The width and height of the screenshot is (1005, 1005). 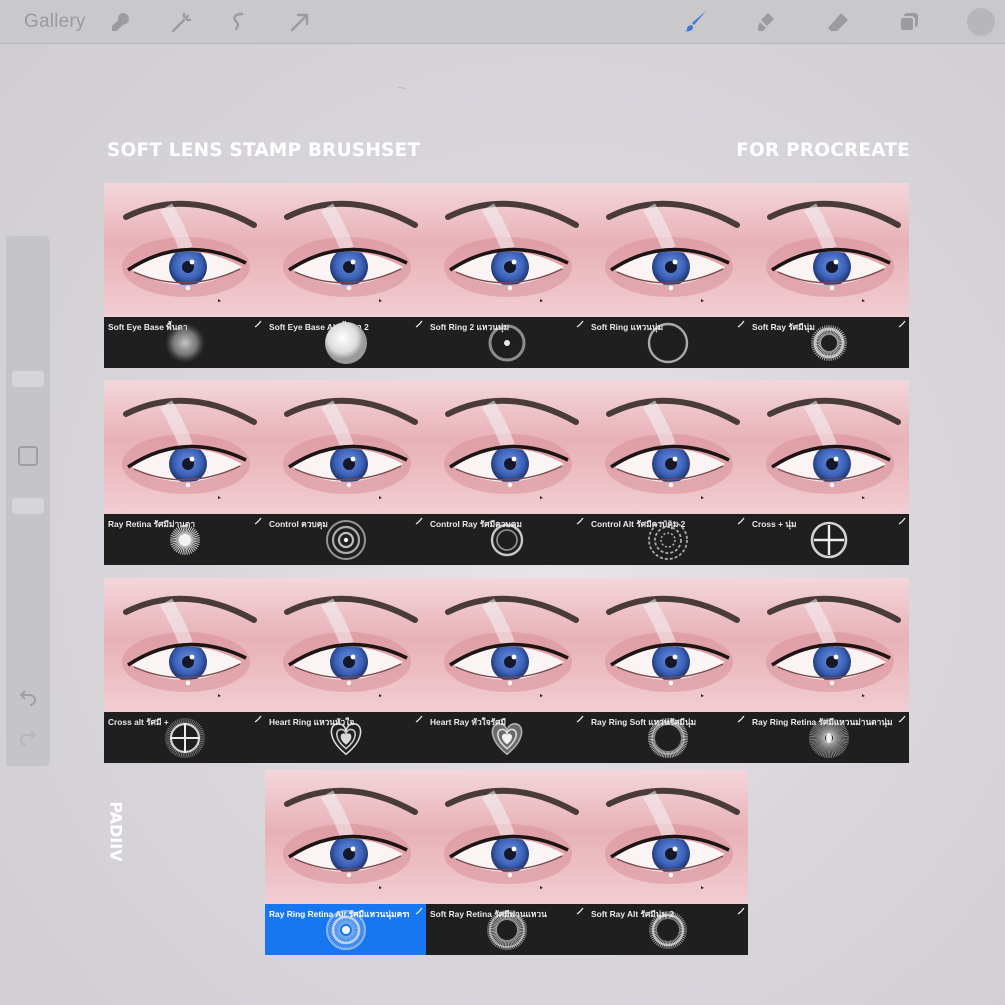 I want to click on brush-info-strip: Soft Ray Retina รัศมีม่านแหวน, so click(x=506, y=929).